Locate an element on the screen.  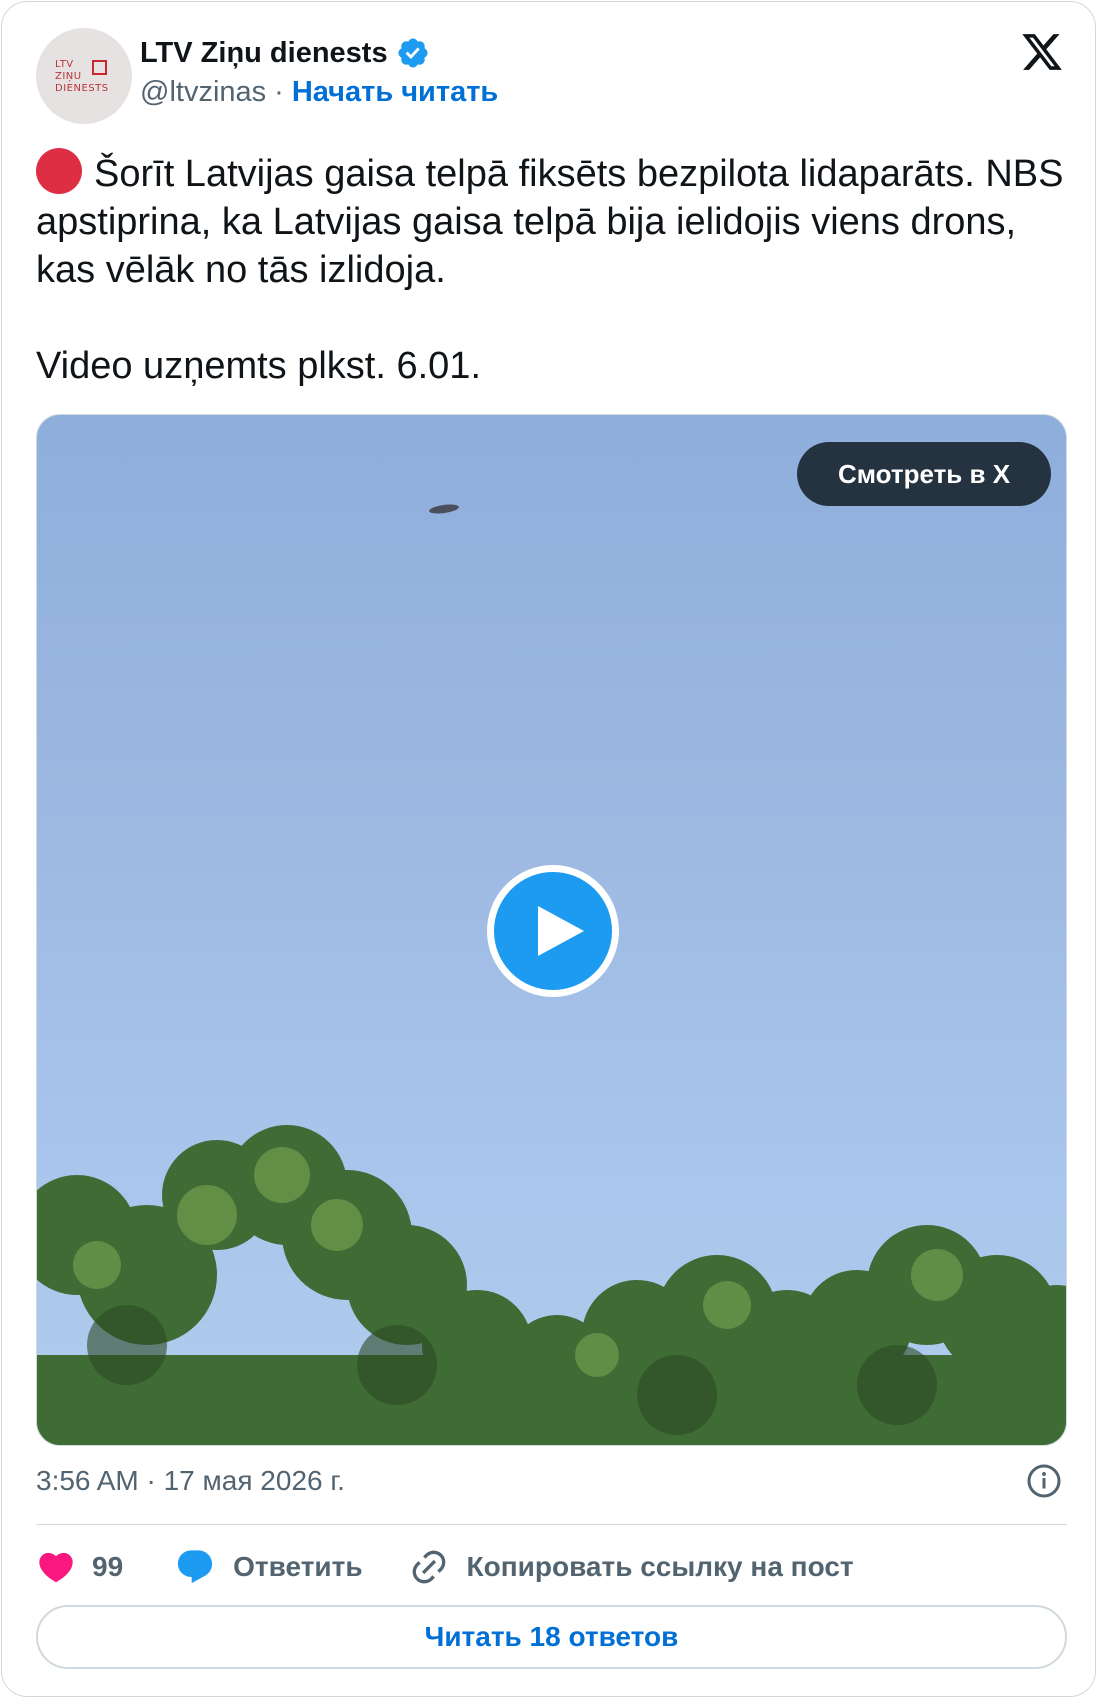
like-count: 99 is located at coordinates (108, 1566).